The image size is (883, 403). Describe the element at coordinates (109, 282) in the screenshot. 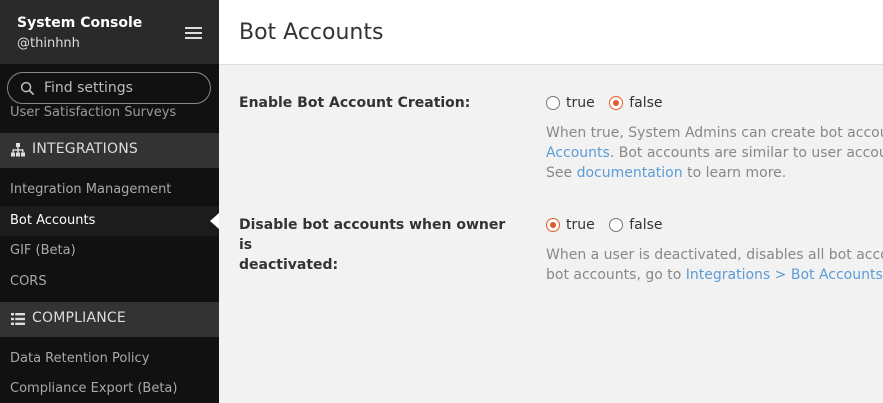

I see `sidebar-item-cors: CORS` at that location.